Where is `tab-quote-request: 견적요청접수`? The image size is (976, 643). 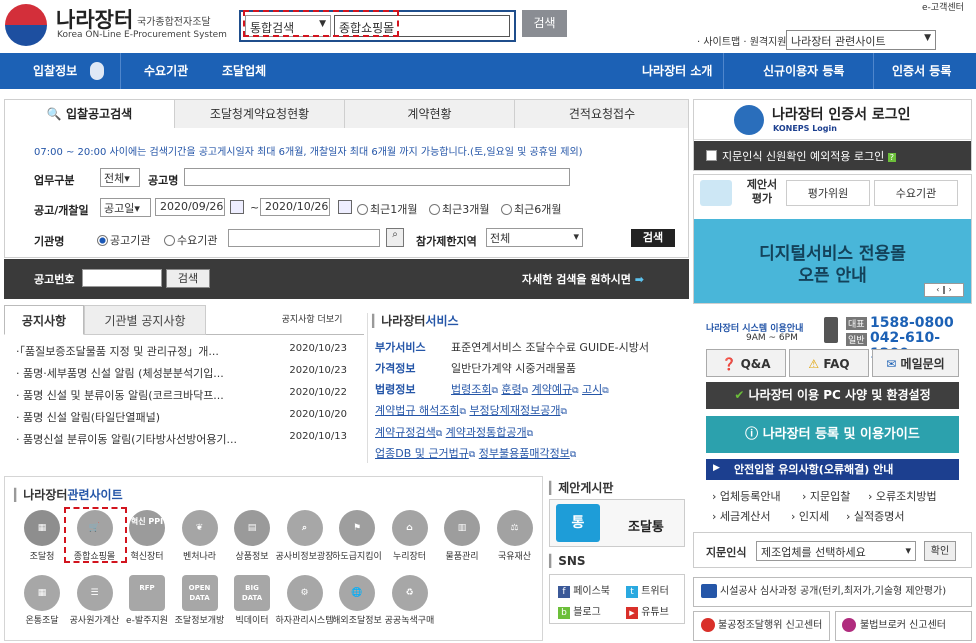
tab-quote-request: 견적요청접수 is located at coordinates (602, 114).